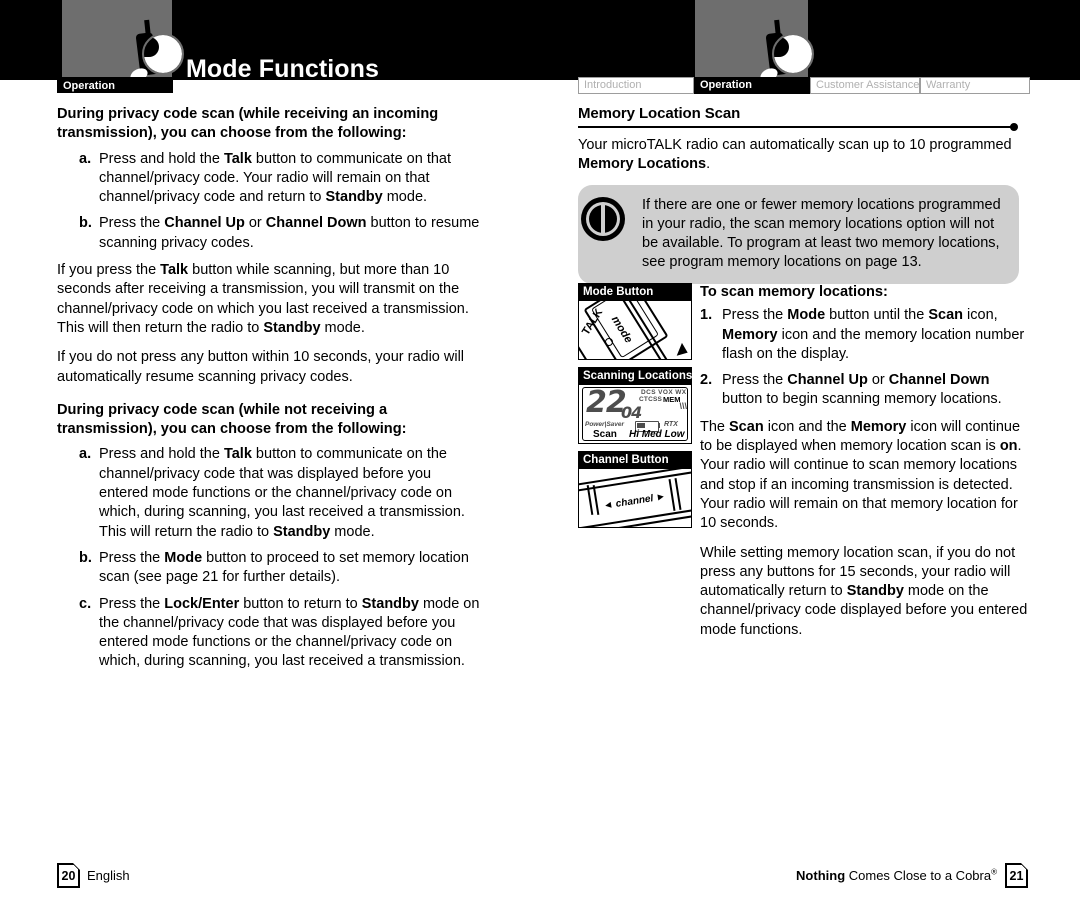  I want to click on footer-tagline-rest: Comes Close to a Cobra, so click(918, 876).